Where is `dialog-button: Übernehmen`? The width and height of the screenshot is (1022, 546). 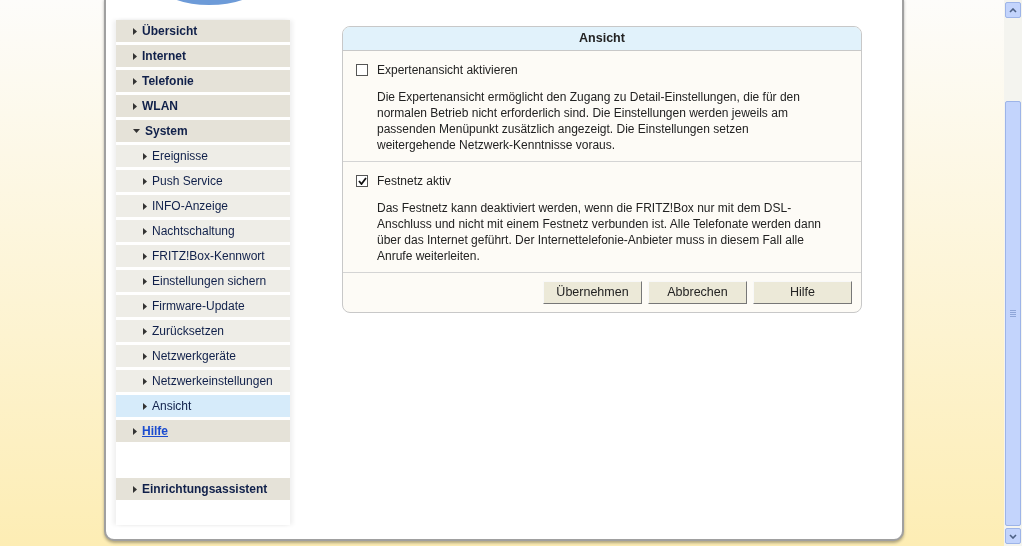
dialog-button: Übernehmen is located at coordinates (592, 292).